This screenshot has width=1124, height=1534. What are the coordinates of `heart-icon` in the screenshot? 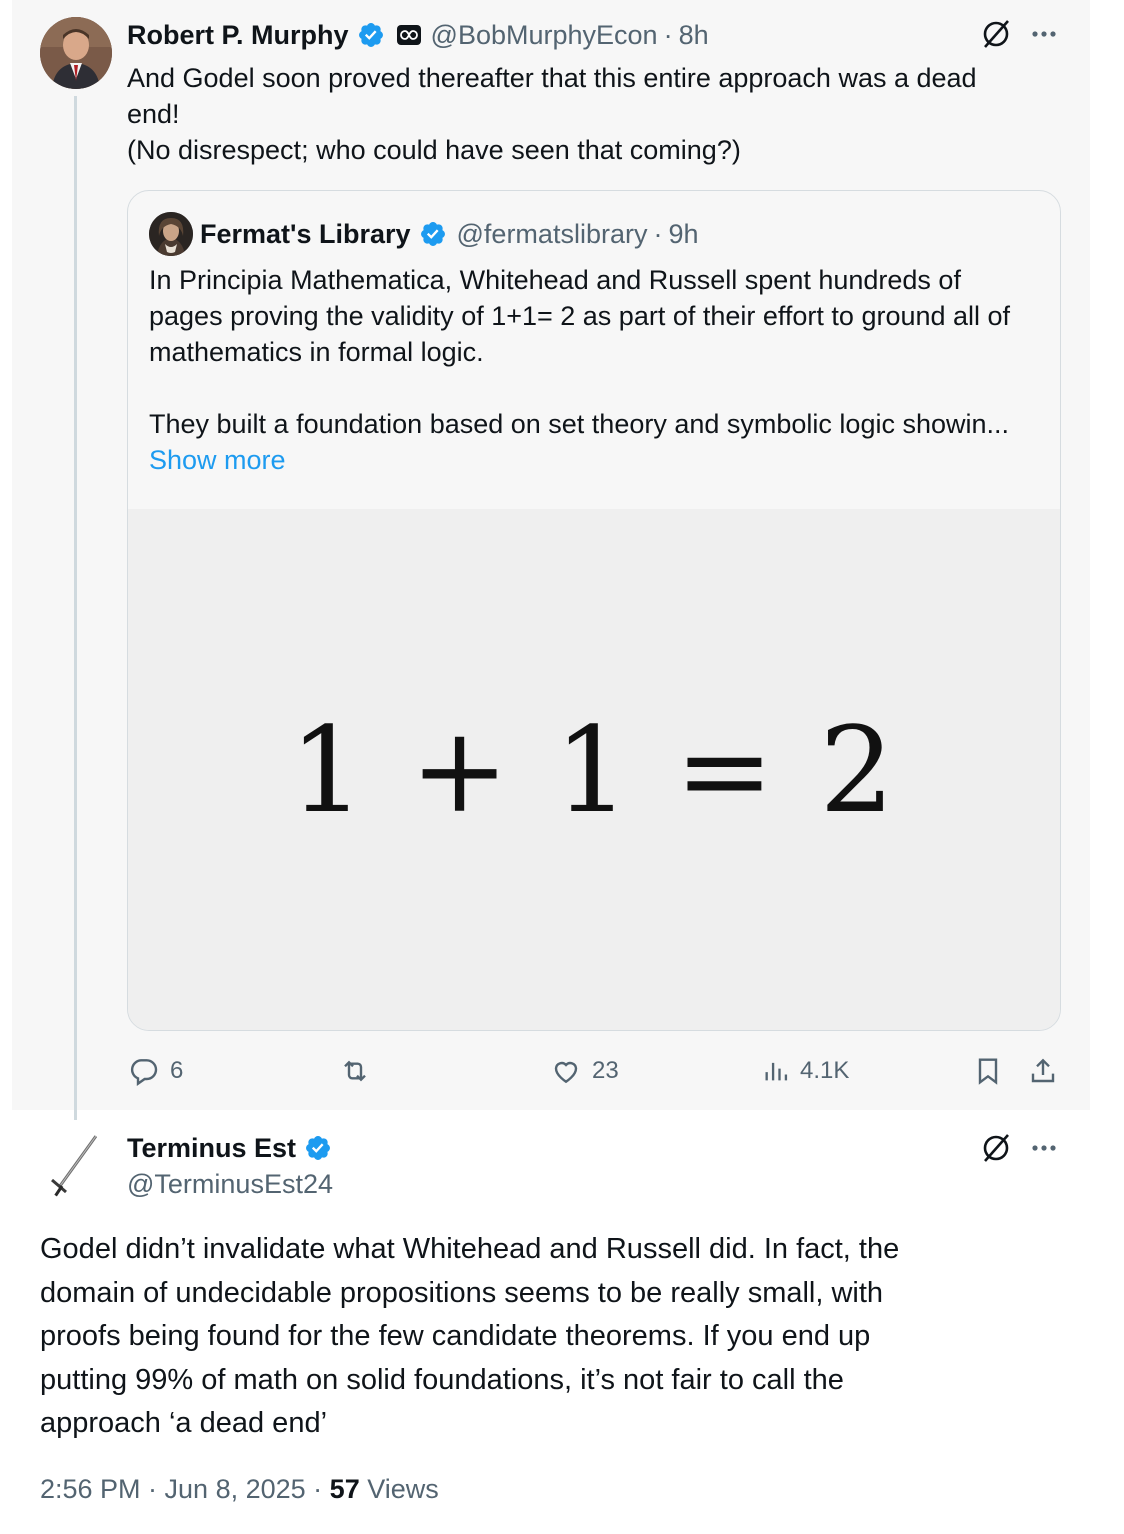 It's located at (566, 1072).